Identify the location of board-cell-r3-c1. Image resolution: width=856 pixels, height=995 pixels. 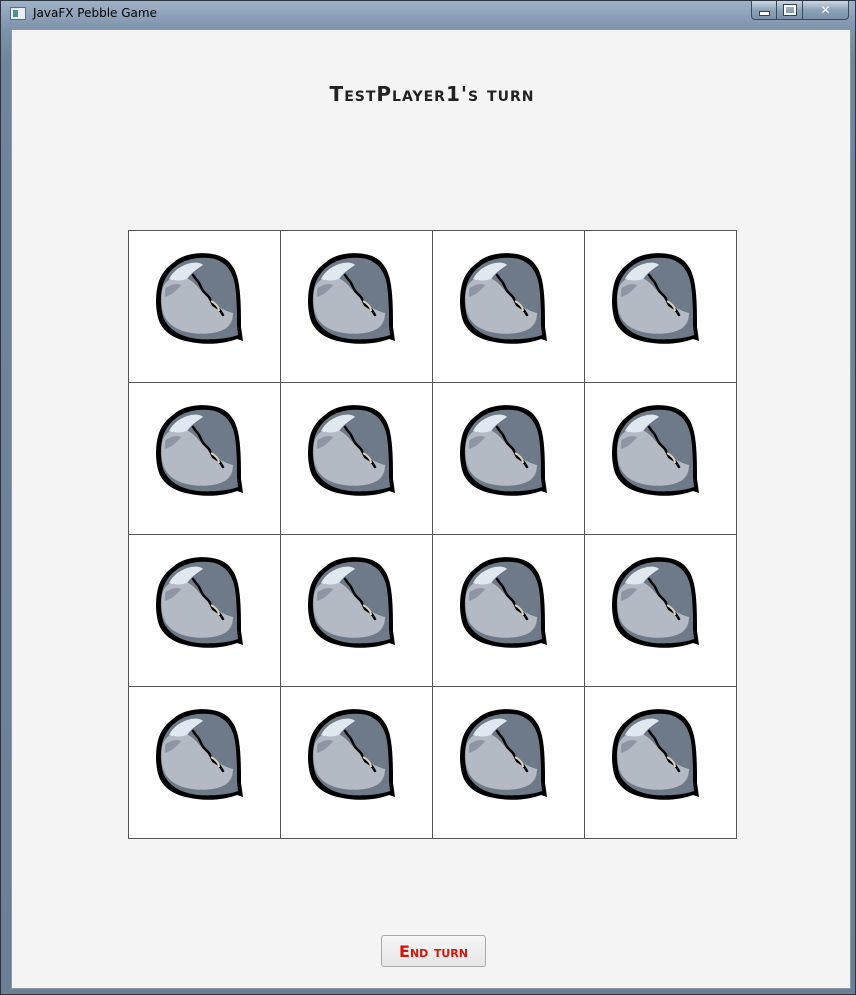
(205, 611).